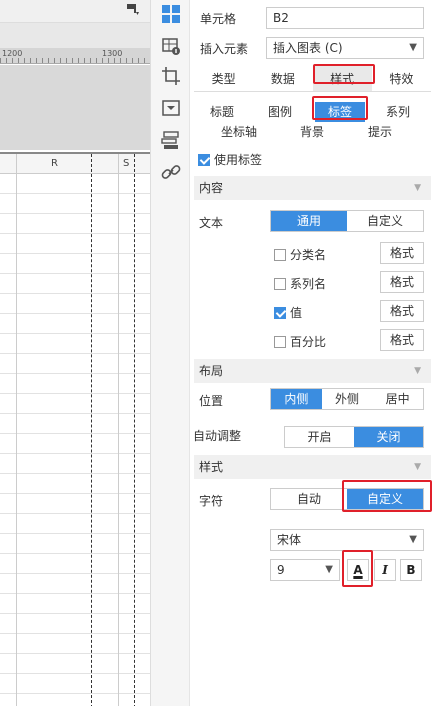 The image size is (435, 706). I want to click on layout-section-title: 布局, so click(211, 371).